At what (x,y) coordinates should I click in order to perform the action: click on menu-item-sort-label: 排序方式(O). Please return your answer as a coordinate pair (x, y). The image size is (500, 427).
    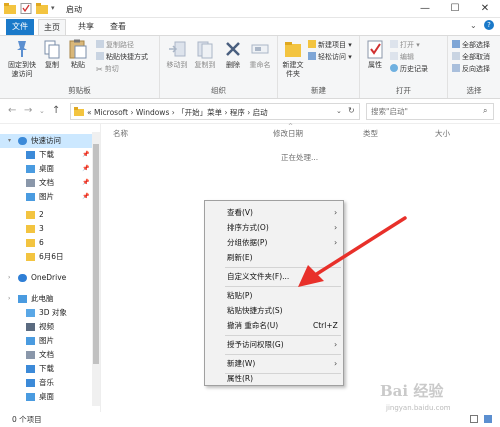
    Looking at the image, I should click on (248, 227).